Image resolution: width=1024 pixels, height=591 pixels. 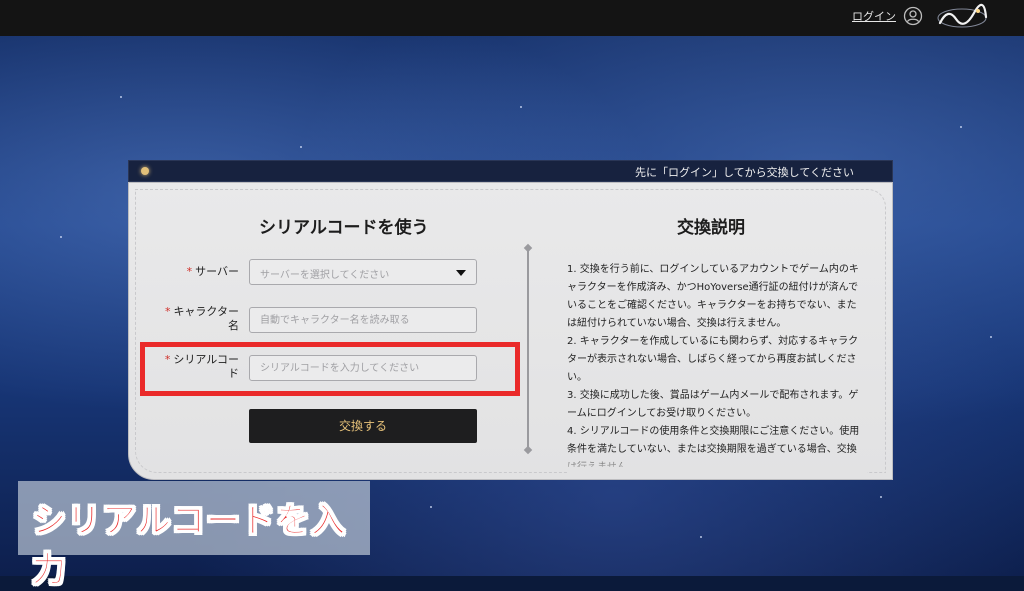 I want to click on caption-banner: シリアルコードを入力, so click(x=194, y=536).